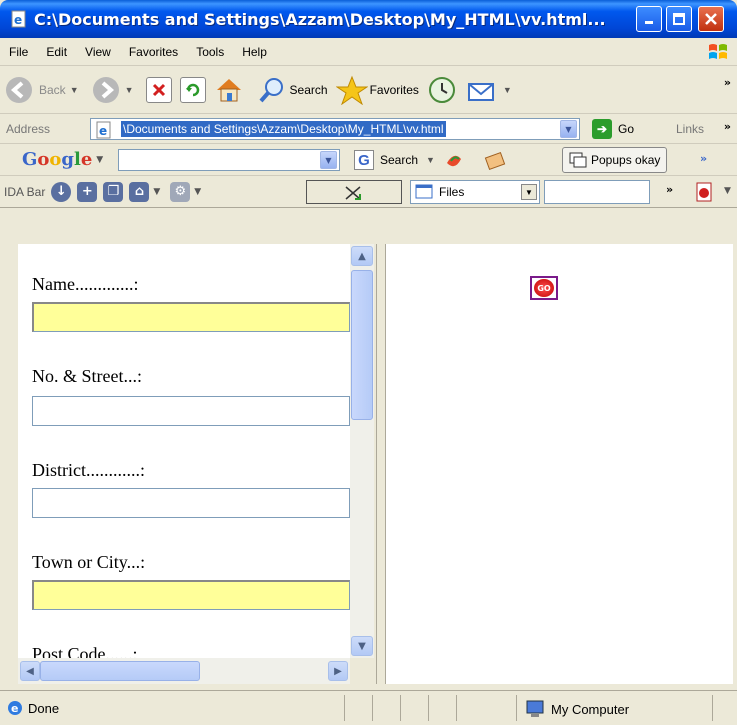 The width and height of the screenshot is (737, 725). What do you see at coordinates (362, 646) in the screenshot?
I see `scroll-down-icon: ▼` at bounding box center [362, 646].